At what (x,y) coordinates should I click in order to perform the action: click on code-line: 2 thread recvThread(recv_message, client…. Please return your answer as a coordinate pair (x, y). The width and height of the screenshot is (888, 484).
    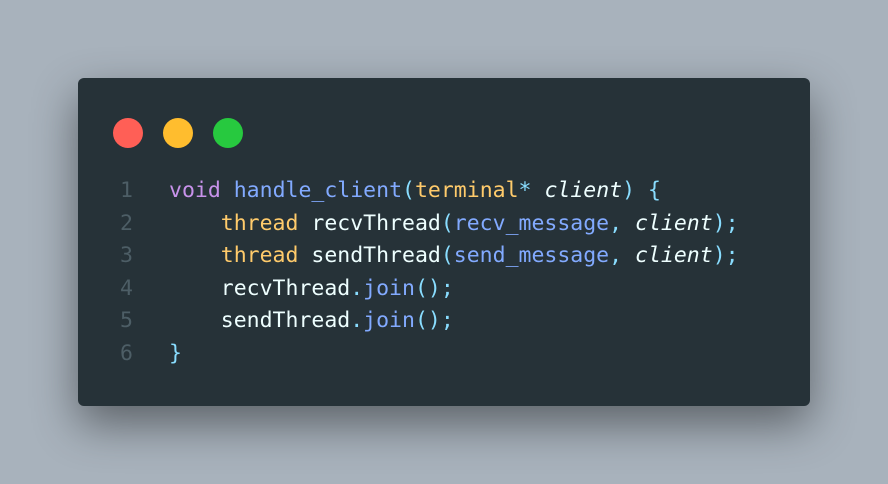
    Looking at the image, I should click on (444, 224).